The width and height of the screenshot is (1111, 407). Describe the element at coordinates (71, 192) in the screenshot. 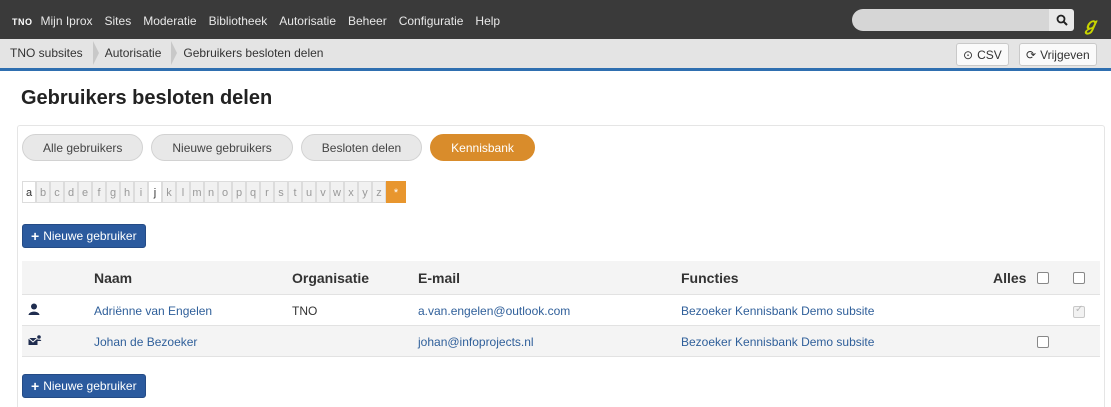

I see `alphabet-letter-d: d` at that location.